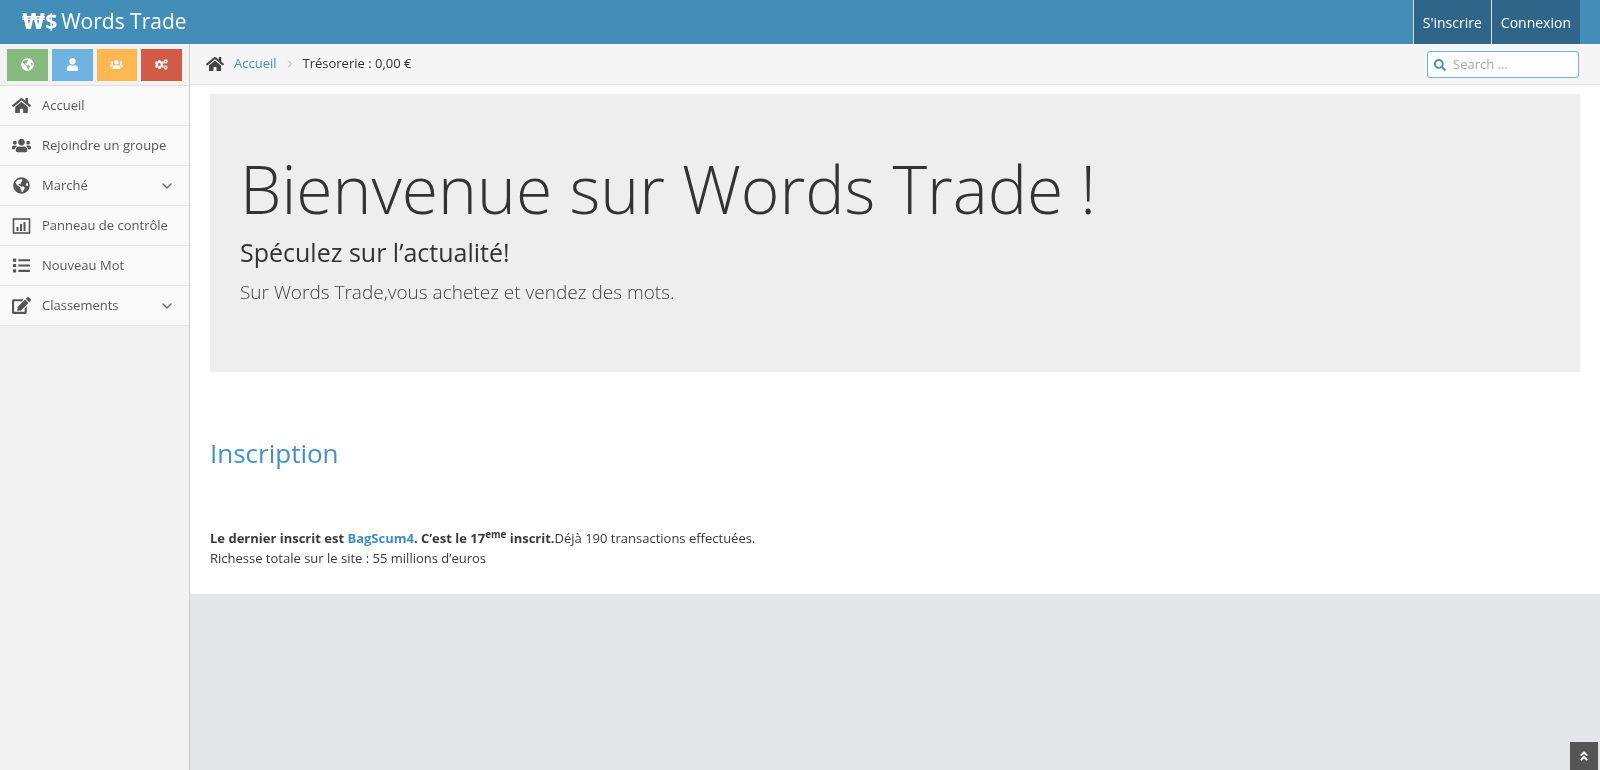  Describe the element at coordinates (380, 538) in the screenshot. I see `member-link: BagScum4` at that location.